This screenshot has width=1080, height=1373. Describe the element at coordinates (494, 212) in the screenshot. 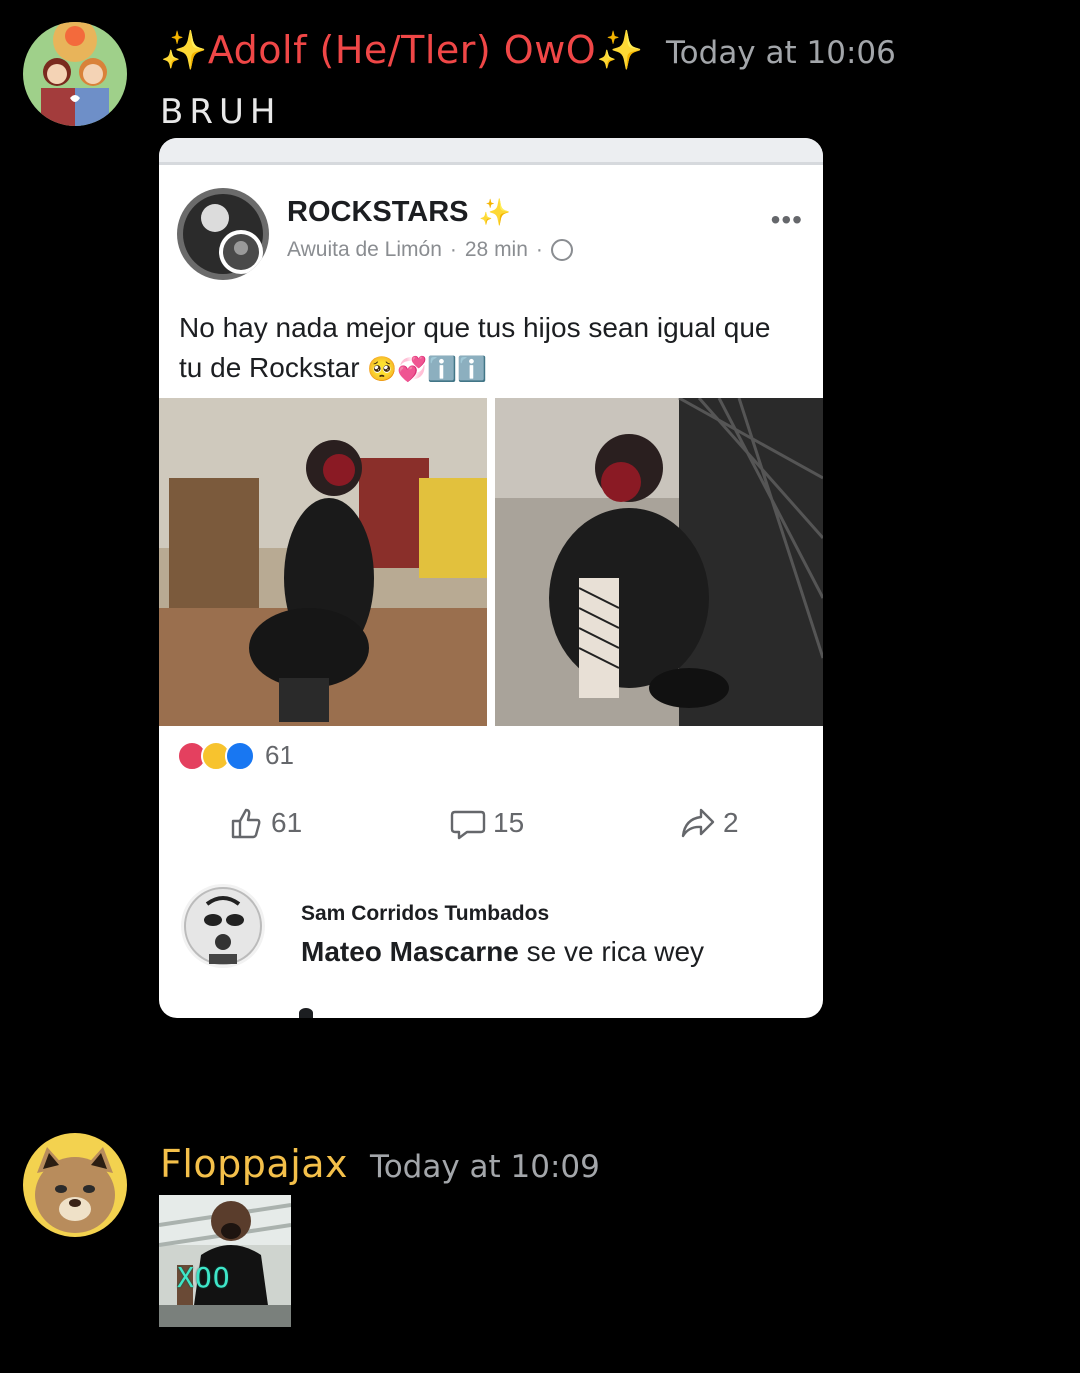

I see `sparkle-icon: ✨` at that location.